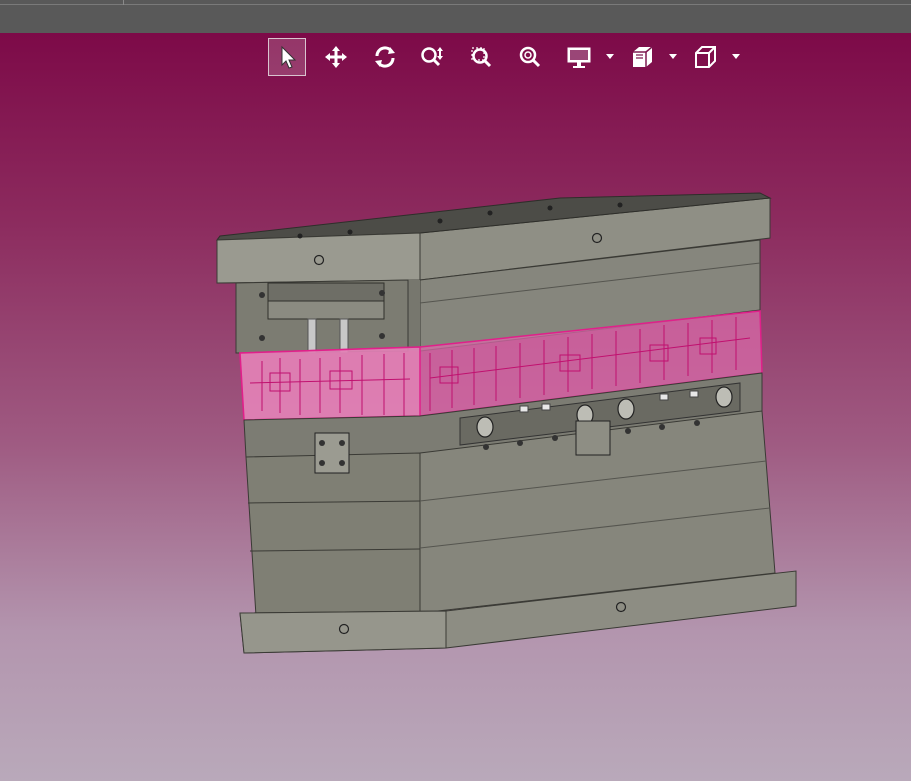 The image size is (911, 781). I want to click on top-title-bar, so click(455, 17).